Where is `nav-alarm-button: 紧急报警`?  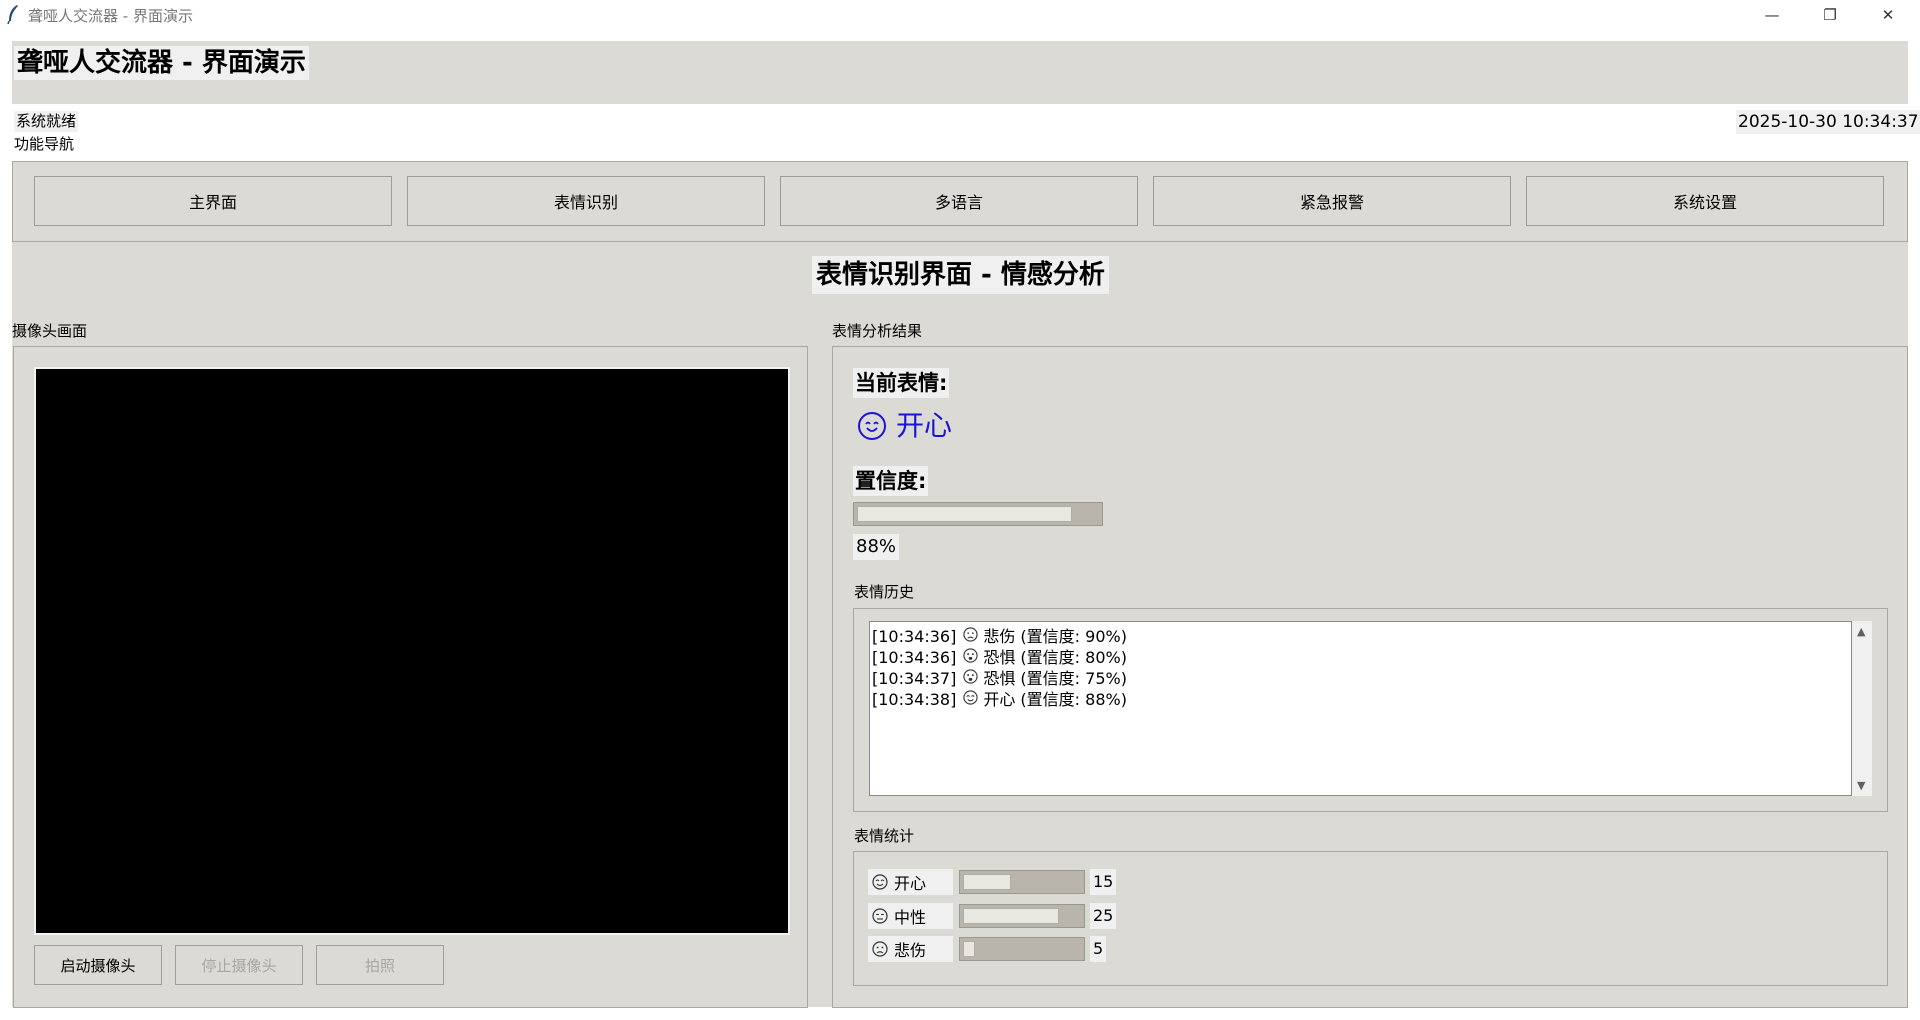 nav-alarm-button: 紧急报警 is located at coordinates (1332, 201).